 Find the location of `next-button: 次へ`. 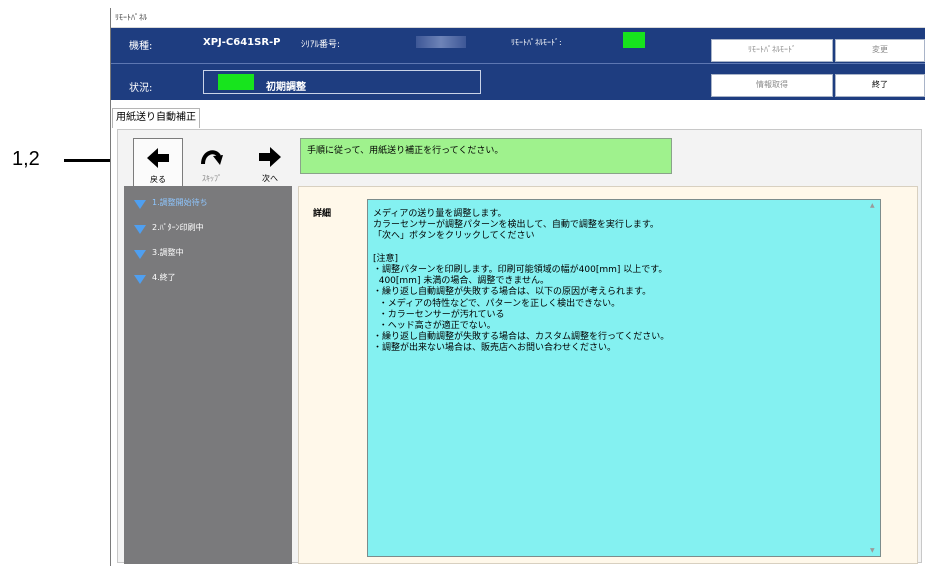

next-button: 次へ is located at coordinates (270, 162).